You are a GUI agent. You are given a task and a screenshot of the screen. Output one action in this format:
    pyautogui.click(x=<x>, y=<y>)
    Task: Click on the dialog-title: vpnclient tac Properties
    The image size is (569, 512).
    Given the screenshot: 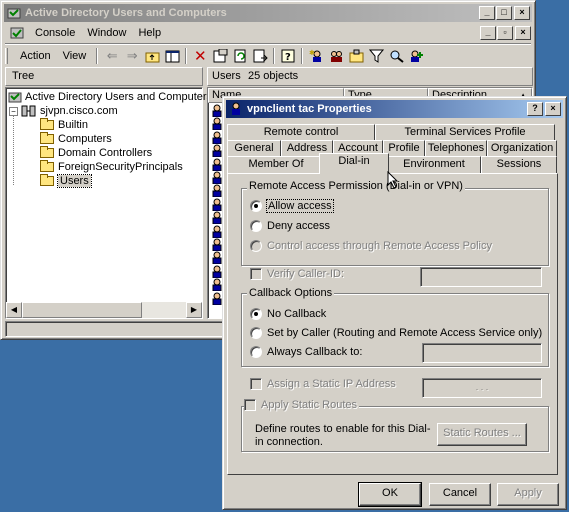 What is the action you would take?
    pyautogui.click(x=309, y=109)
    